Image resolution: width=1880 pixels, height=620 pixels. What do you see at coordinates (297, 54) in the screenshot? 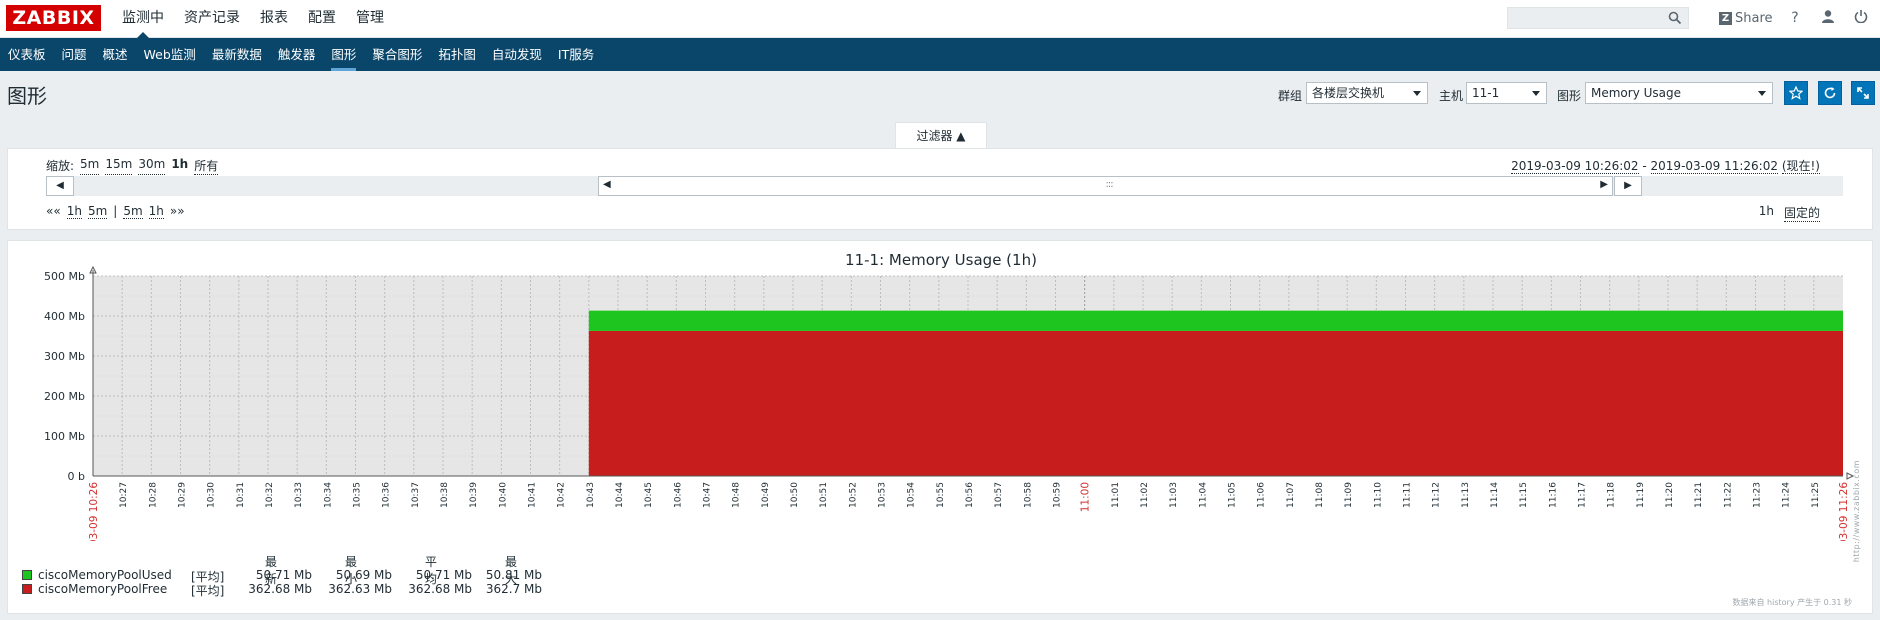
I see `tab-triggers: 触发器` at bounding box center [297, 54].